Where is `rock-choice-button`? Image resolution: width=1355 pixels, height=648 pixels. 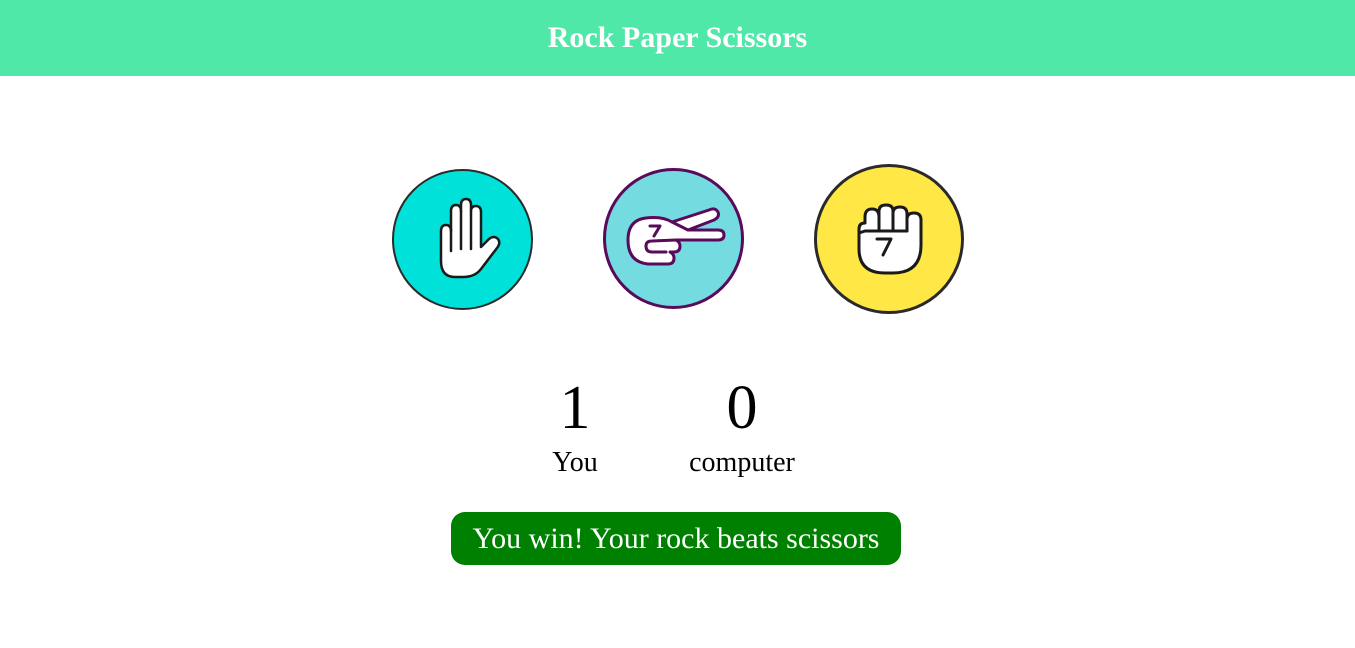 rock-choice-button is located at coordinates (889, 239).